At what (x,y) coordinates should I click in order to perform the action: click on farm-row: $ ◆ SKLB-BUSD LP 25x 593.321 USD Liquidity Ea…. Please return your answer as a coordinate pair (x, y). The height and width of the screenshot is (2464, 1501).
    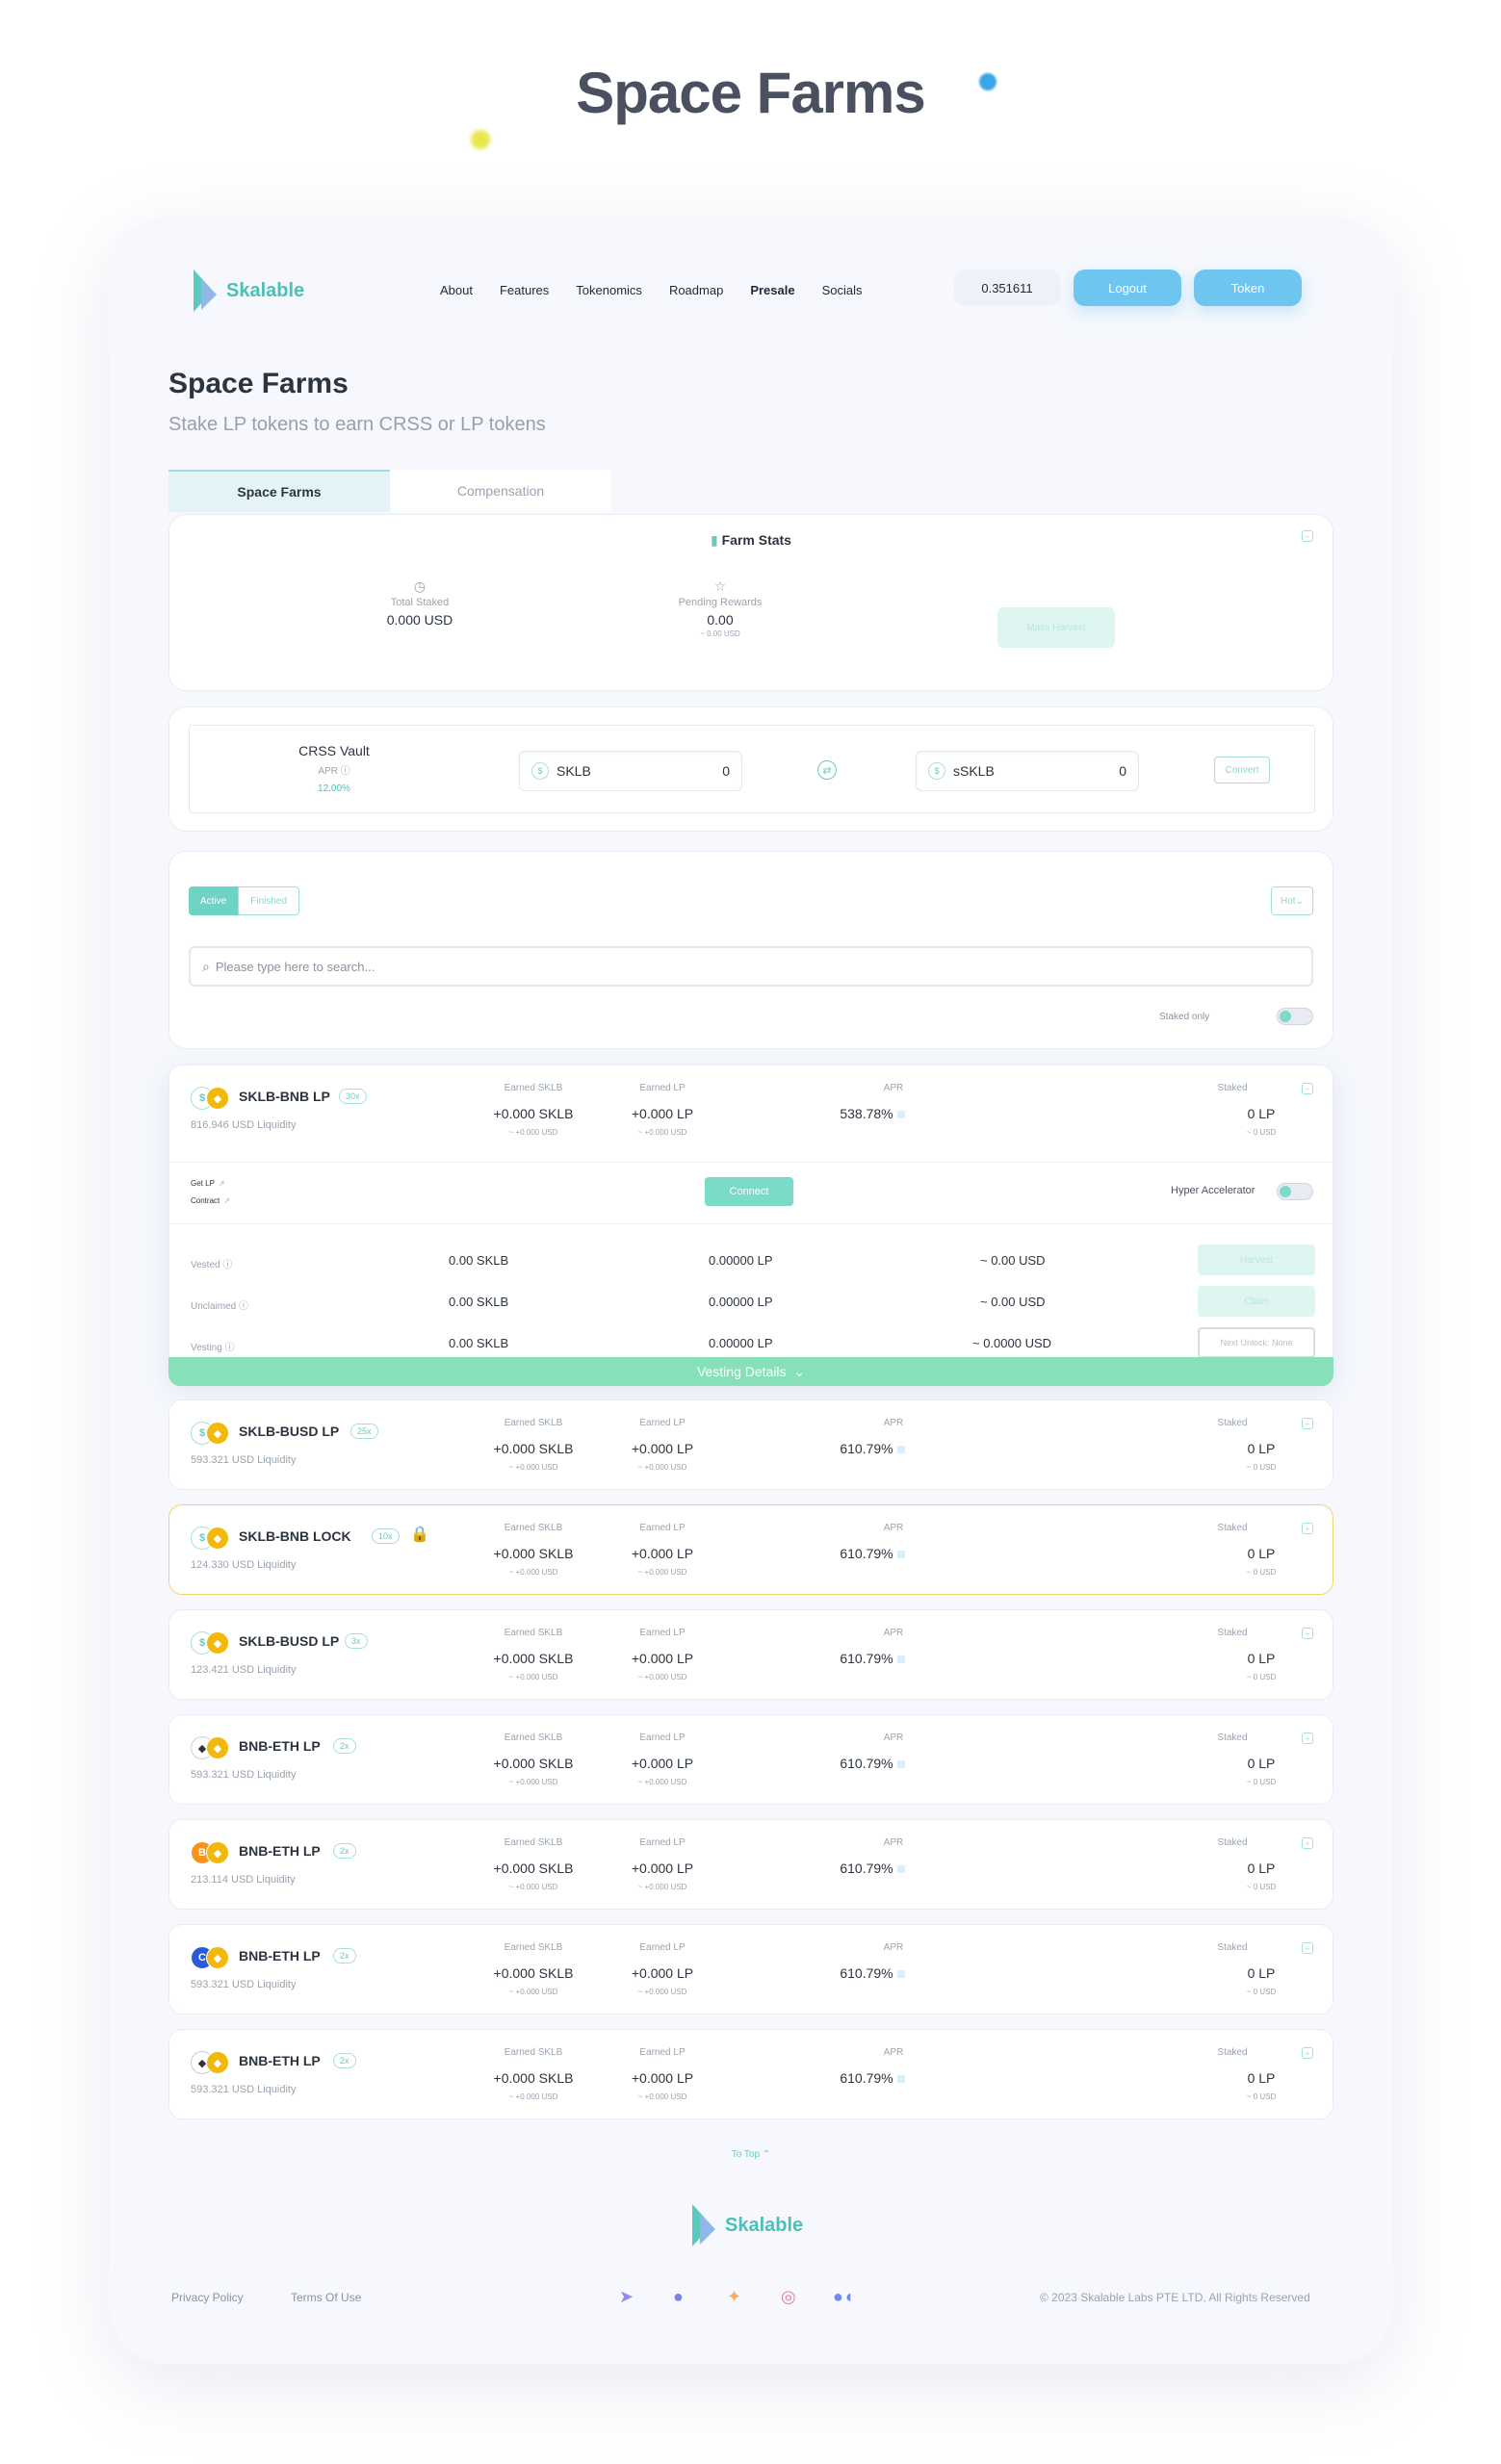
    Looking at the image, I should click on (750, 1444).